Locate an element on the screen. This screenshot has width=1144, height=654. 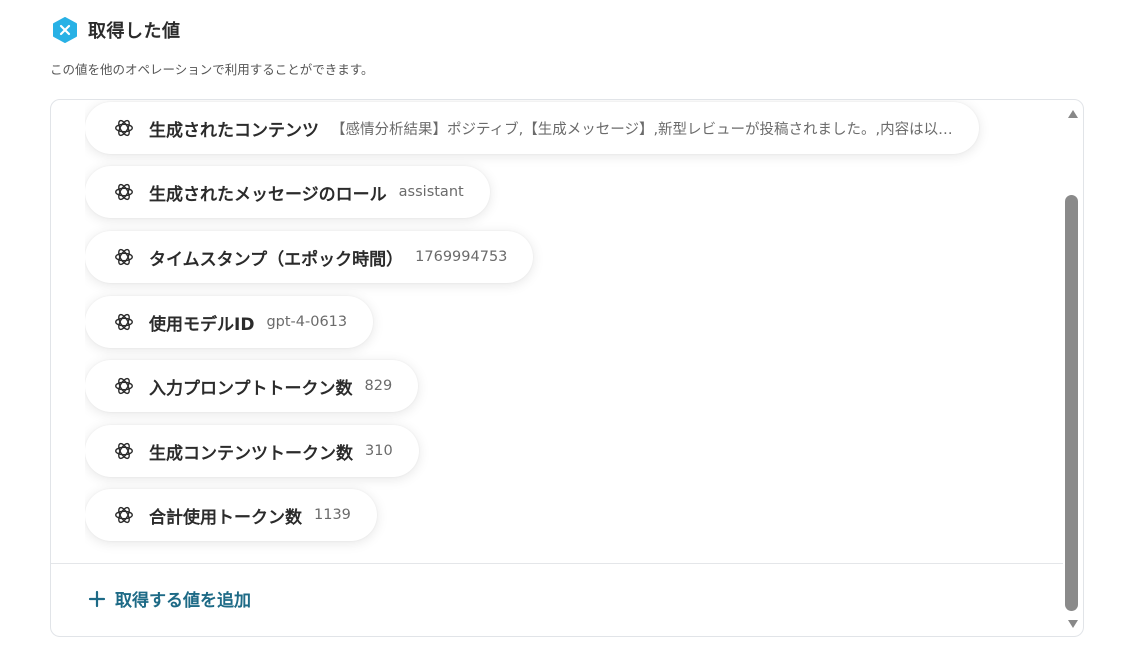
value-item-value: gpt-4-0613 is located at coordinates (307, 322).